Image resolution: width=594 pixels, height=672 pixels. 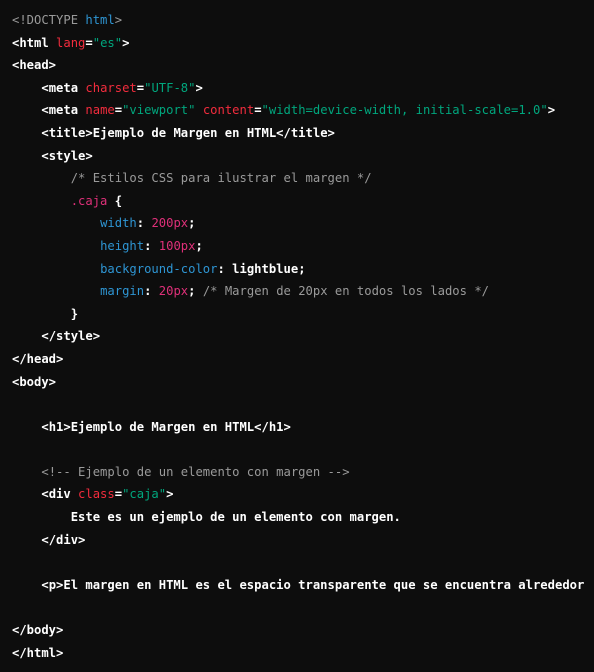 What do you see at coordinates (96, 494) in the screenshot?
I see `class-attr: class` at bounding box center [96, 494].